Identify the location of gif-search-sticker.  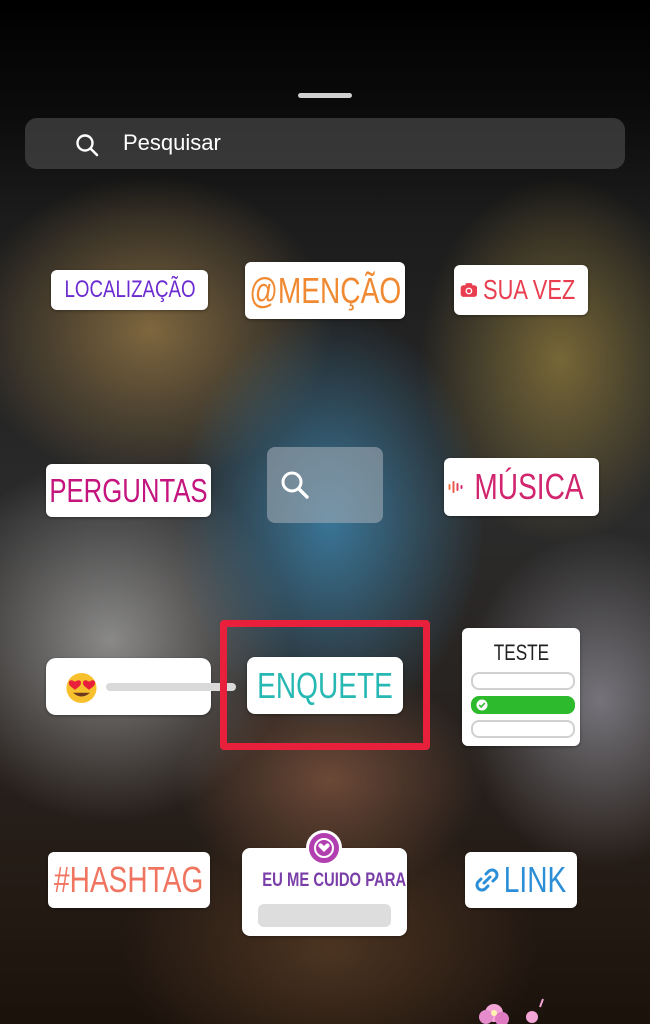
(325, 485).